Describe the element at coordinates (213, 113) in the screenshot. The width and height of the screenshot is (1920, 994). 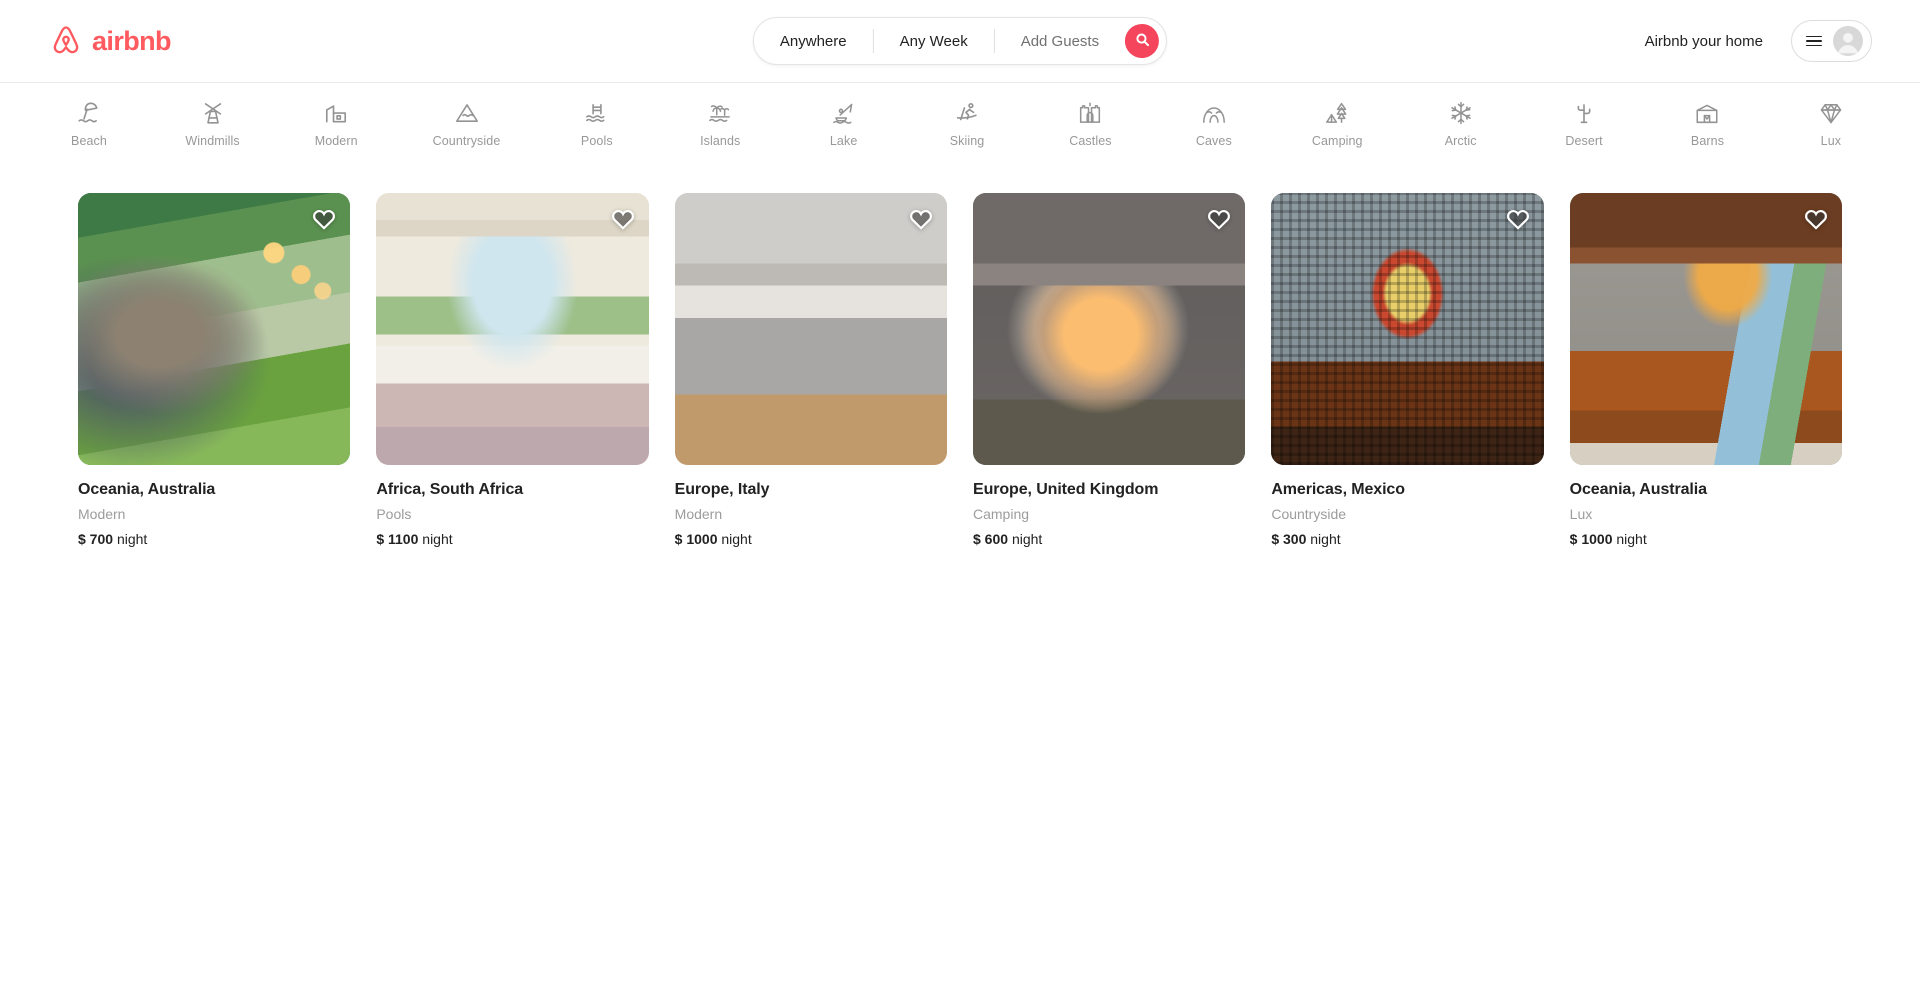
I see `windmill-icon` at that location.